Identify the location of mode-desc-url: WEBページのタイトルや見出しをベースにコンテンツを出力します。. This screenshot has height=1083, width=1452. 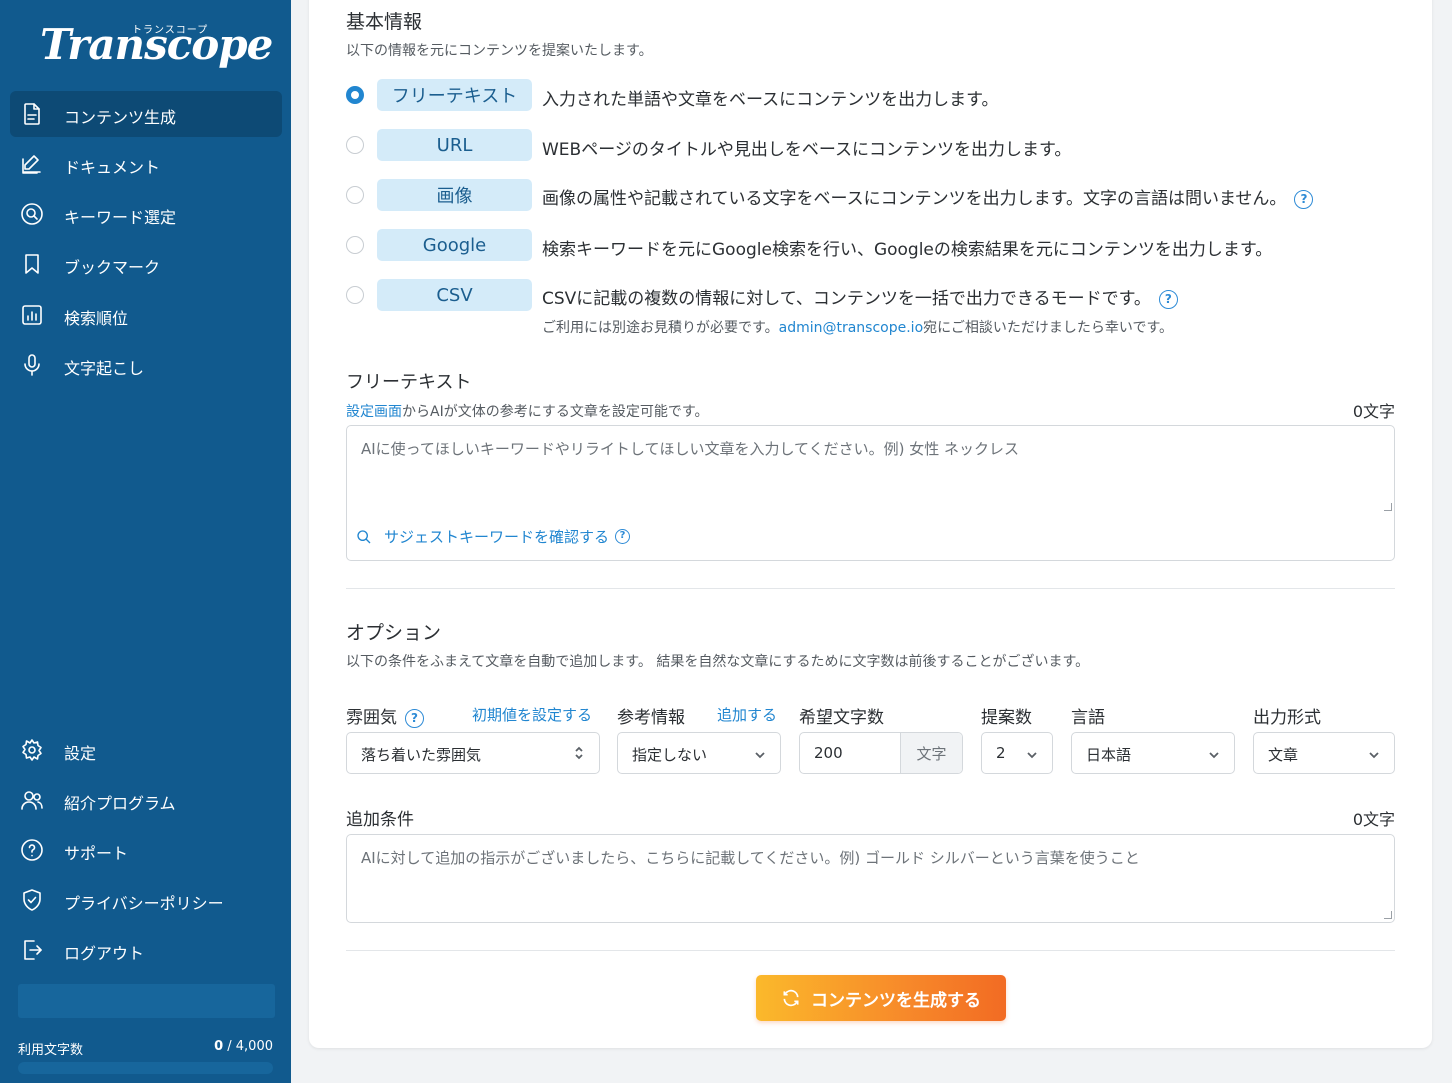
(807, 150).